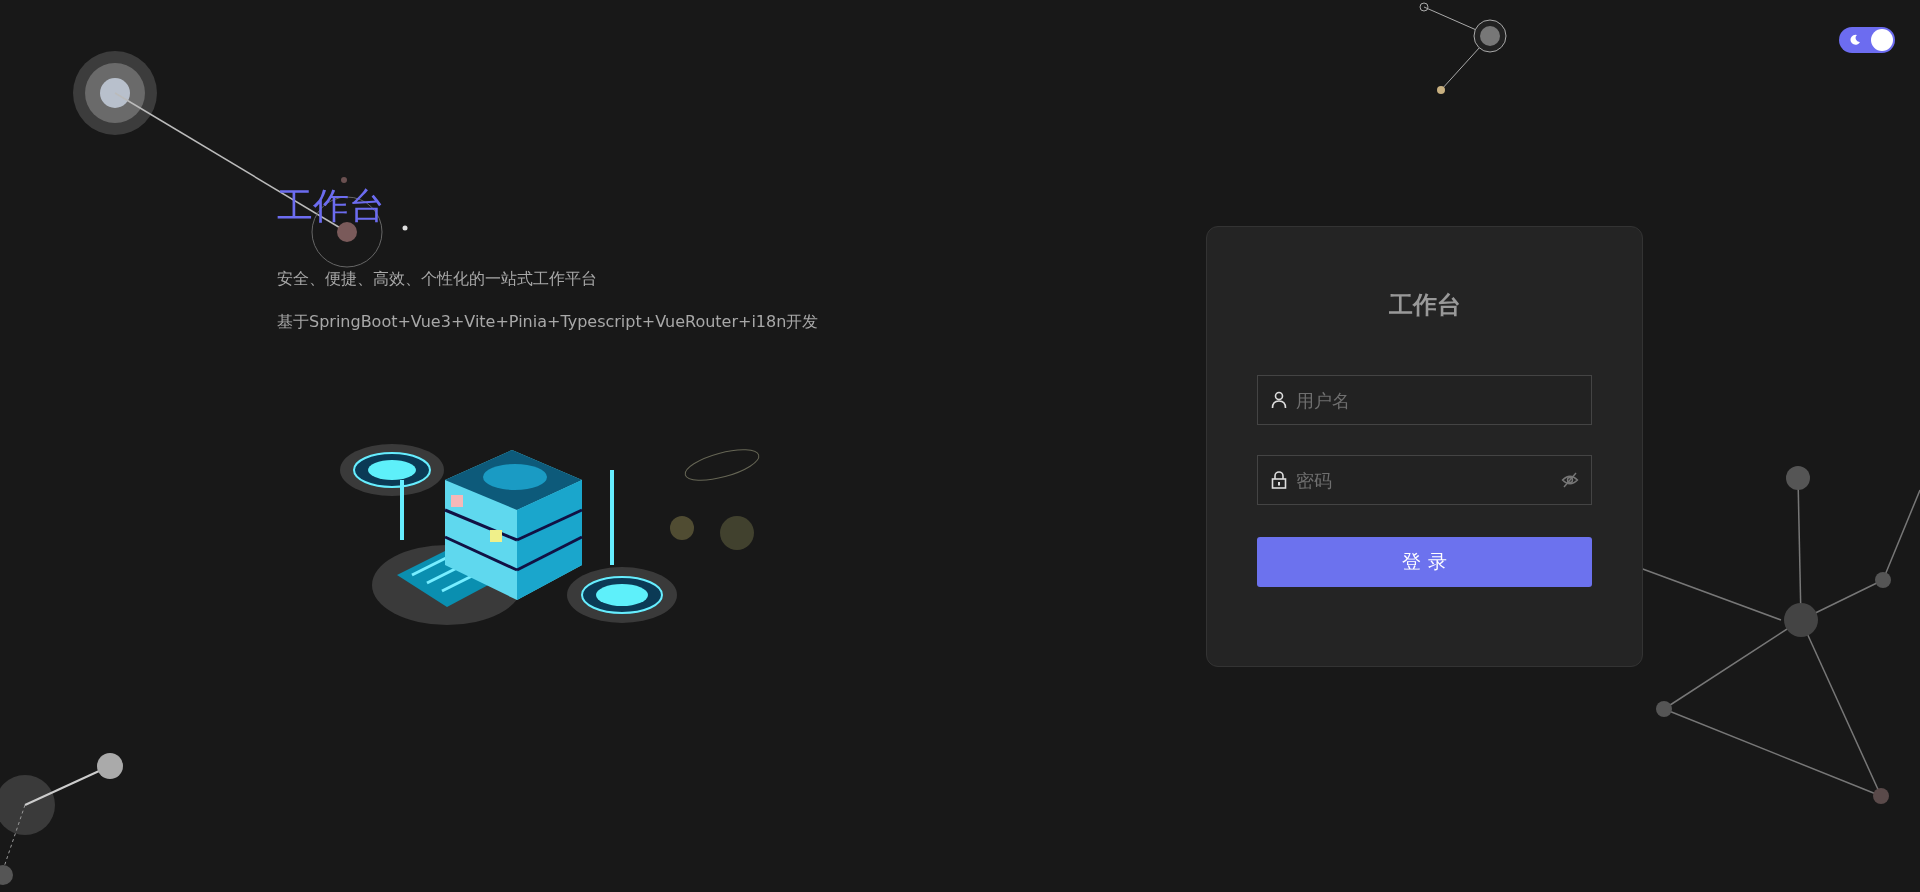  What do you see at coordinates (1424, 305) in the screenshot?
I see `login-title: 工作台` at bounding box center [1424, 305].